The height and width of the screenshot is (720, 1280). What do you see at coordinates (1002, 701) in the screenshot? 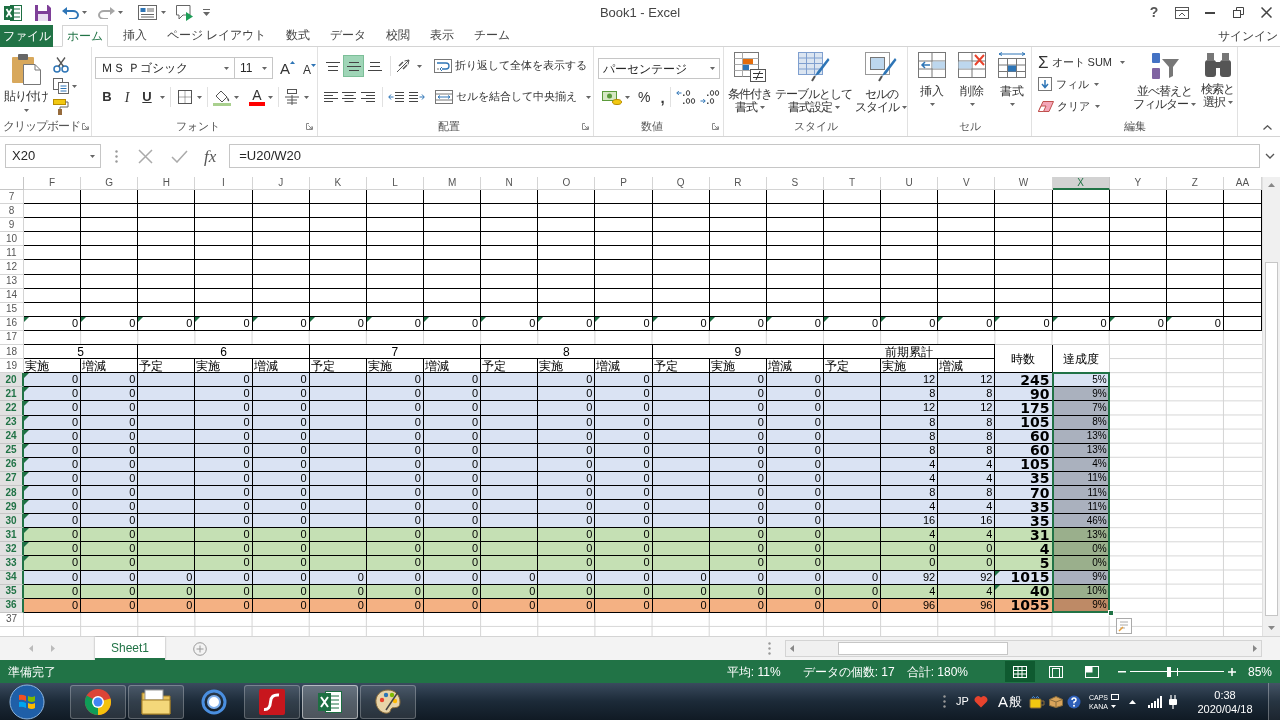
I see `input-mode-indicator: A` at bounding box center [1002, 701].